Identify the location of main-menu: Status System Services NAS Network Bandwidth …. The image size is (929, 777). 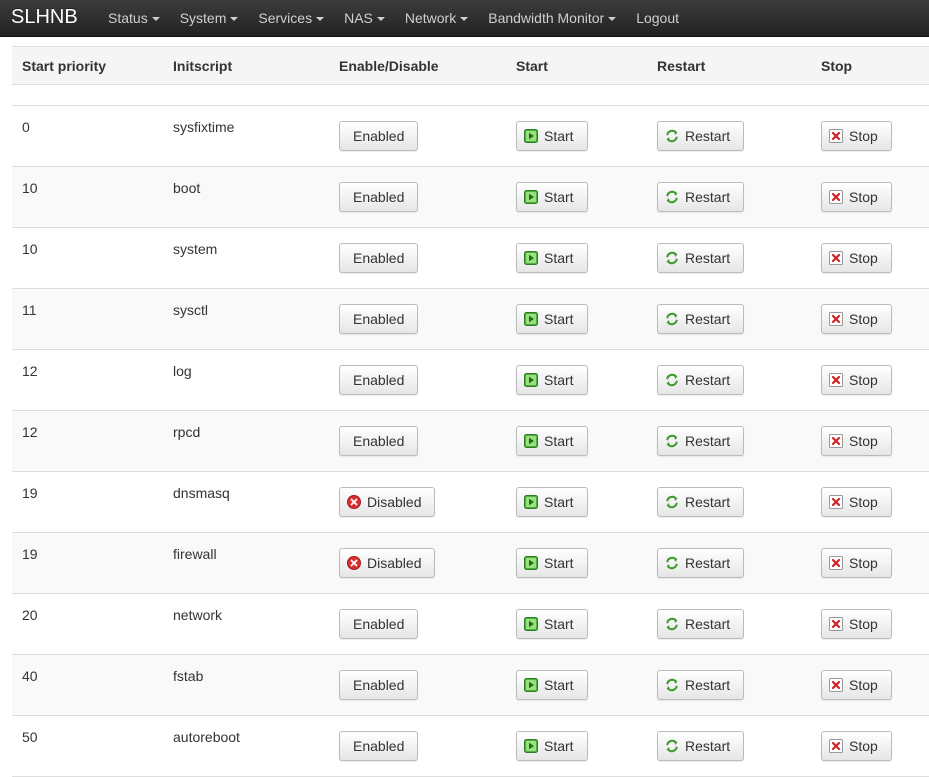
(403, 18).